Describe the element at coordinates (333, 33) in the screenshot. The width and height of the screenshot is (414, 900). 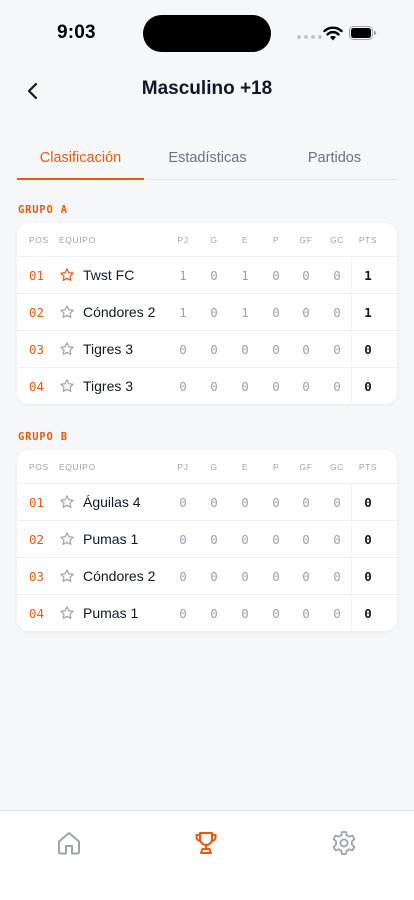
I see `wifi-icon` at that location.